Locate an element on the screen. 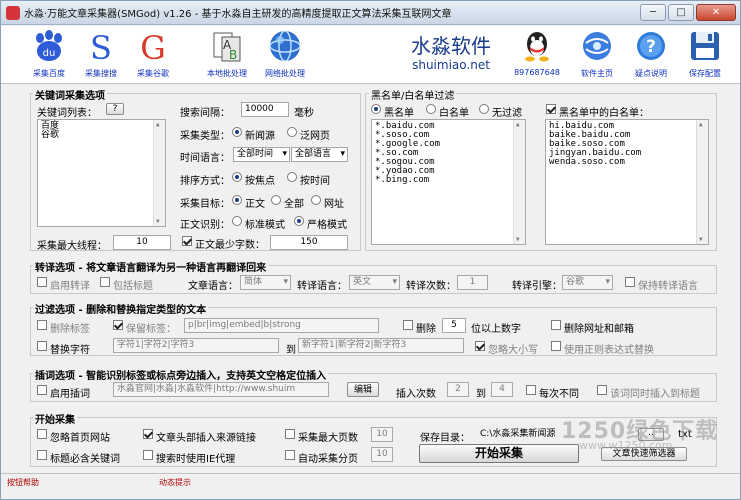 Image resolution: width=741 pixels, height=500 pixels. insert-source-checkbox is located at coordinates (148, 434).